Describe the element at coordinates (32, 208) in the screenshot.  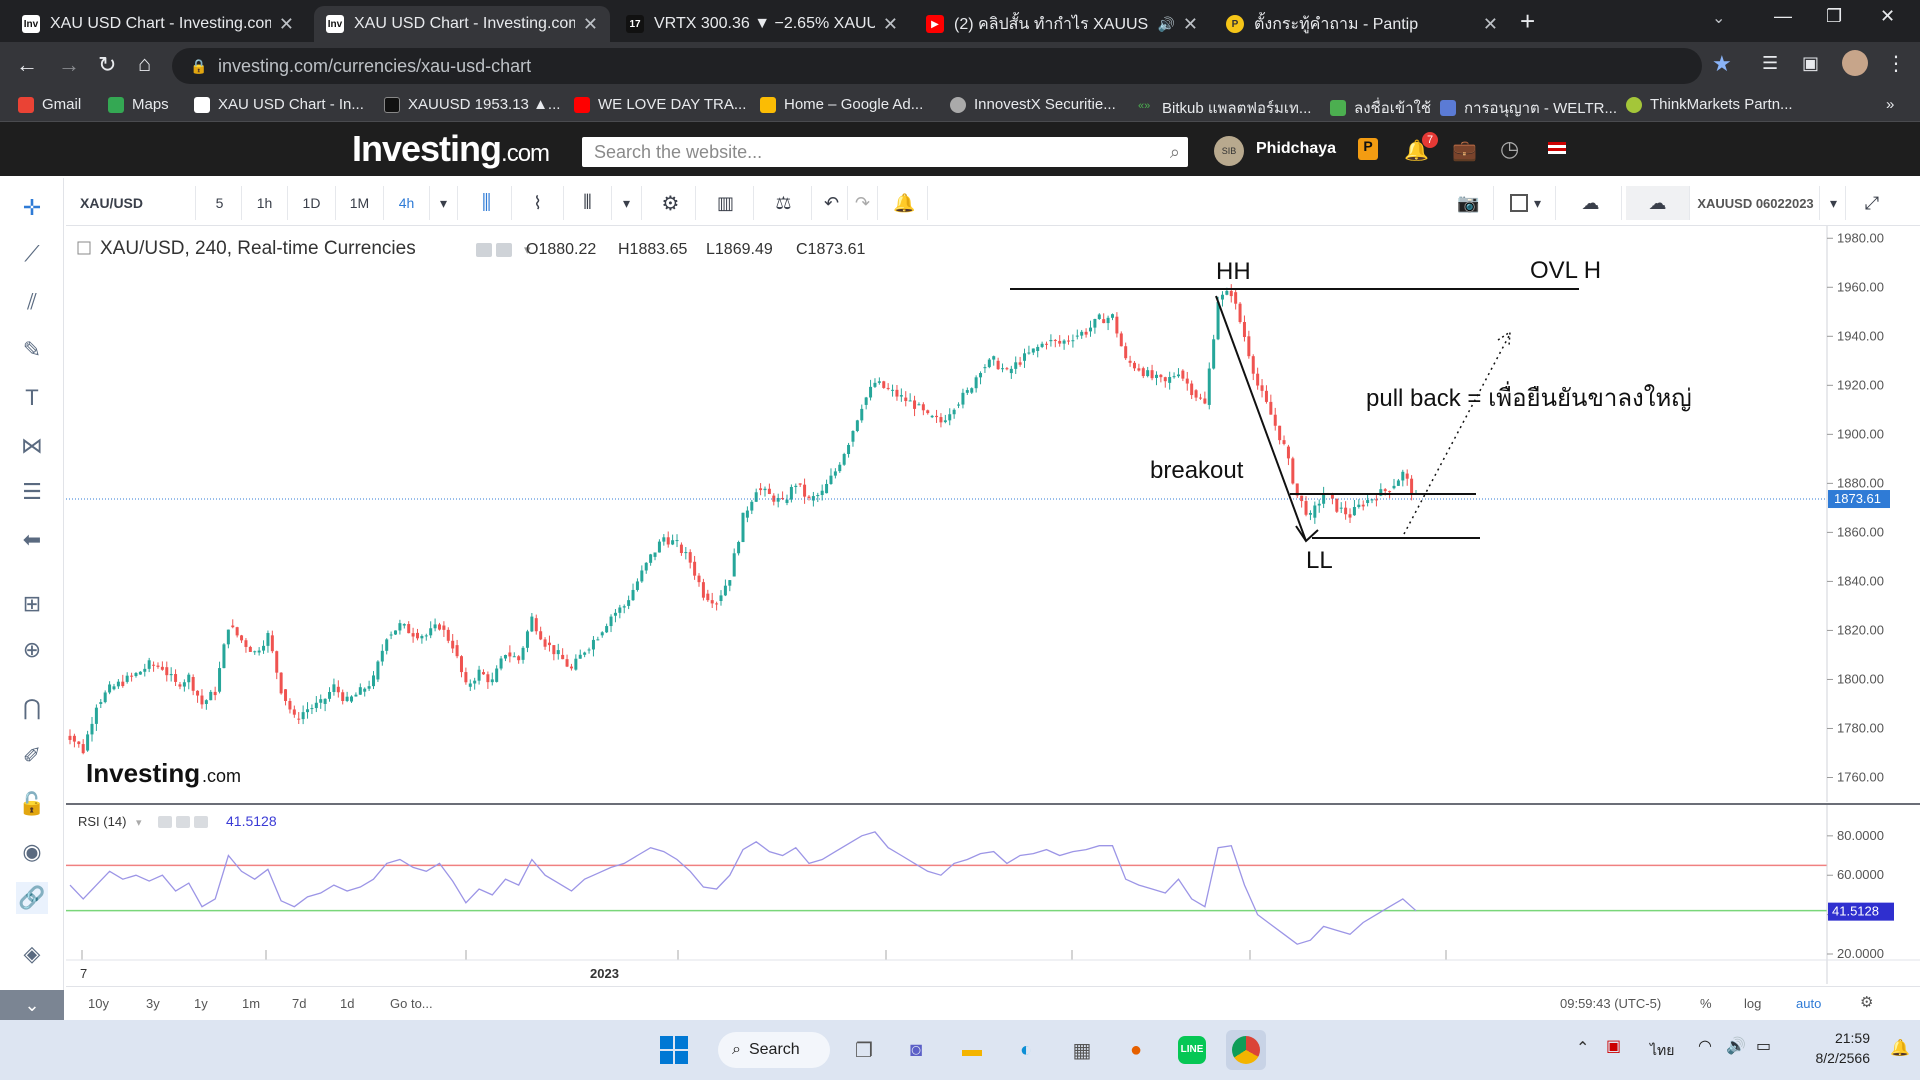
I see `crosshair-icon: ✛` at that location.